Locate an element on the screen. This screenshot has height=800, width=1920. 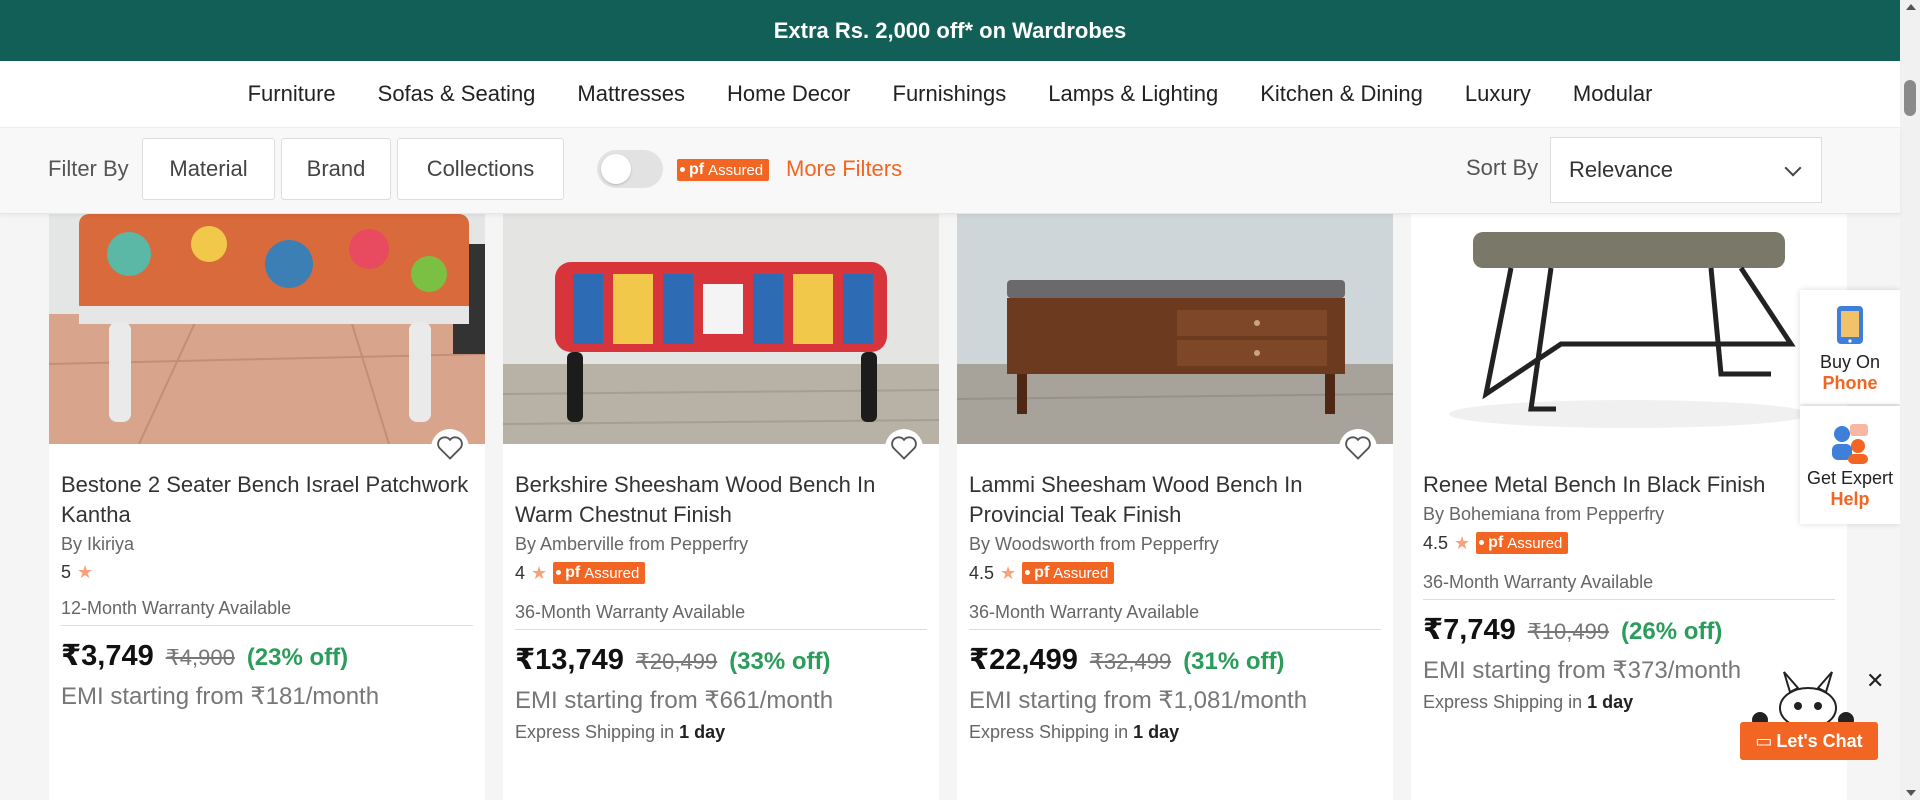
nav-mattresses: Mattresses is located at coordinates (631, 94).